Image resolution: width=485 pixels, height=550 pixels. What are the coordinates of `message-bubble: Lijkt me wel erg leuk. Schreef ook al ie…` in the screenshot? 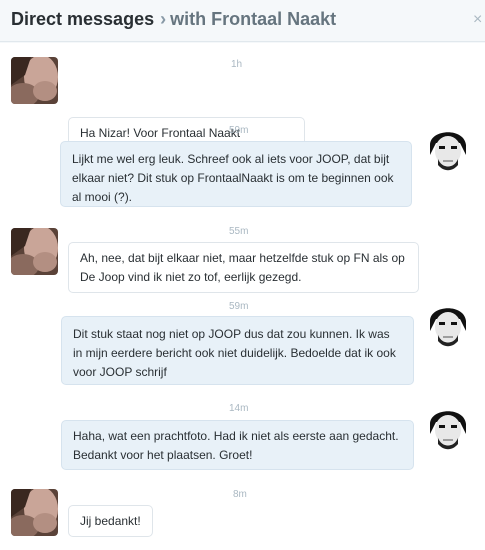 It's located at (236, 174).